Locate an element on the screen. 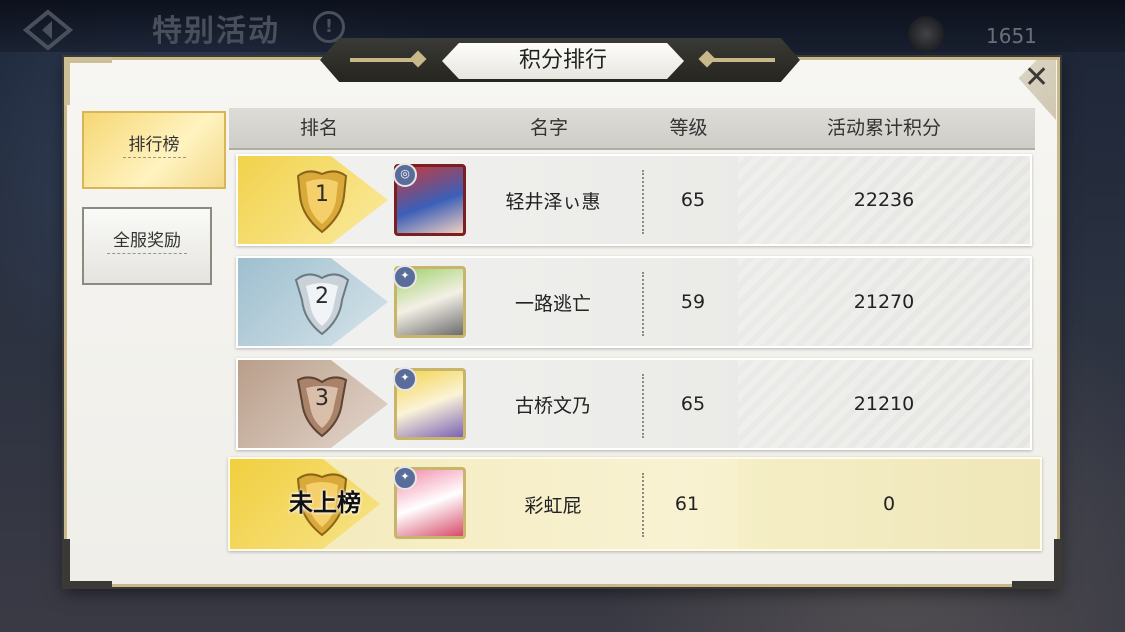 The image size is (1125, 632). rank-number: 1 is located at coordinates (322, 194).